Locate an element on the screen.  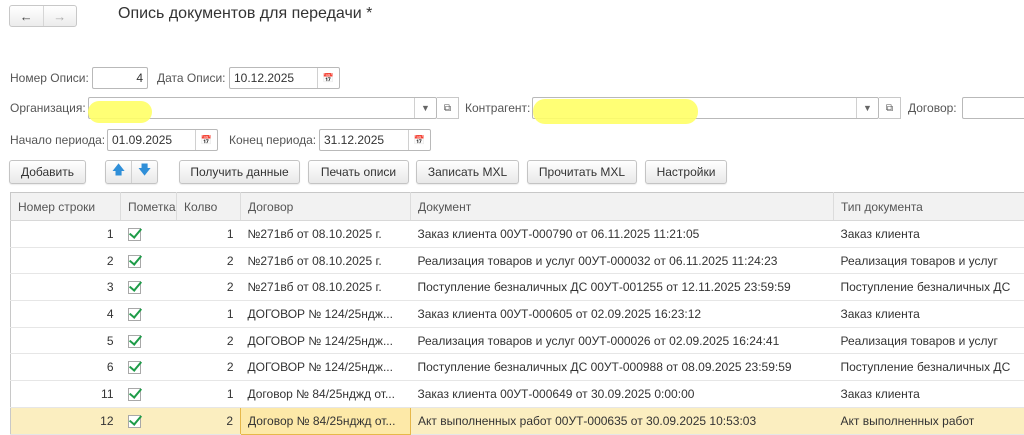
start-label: Начало периода: is located at coordinates (57, 140).